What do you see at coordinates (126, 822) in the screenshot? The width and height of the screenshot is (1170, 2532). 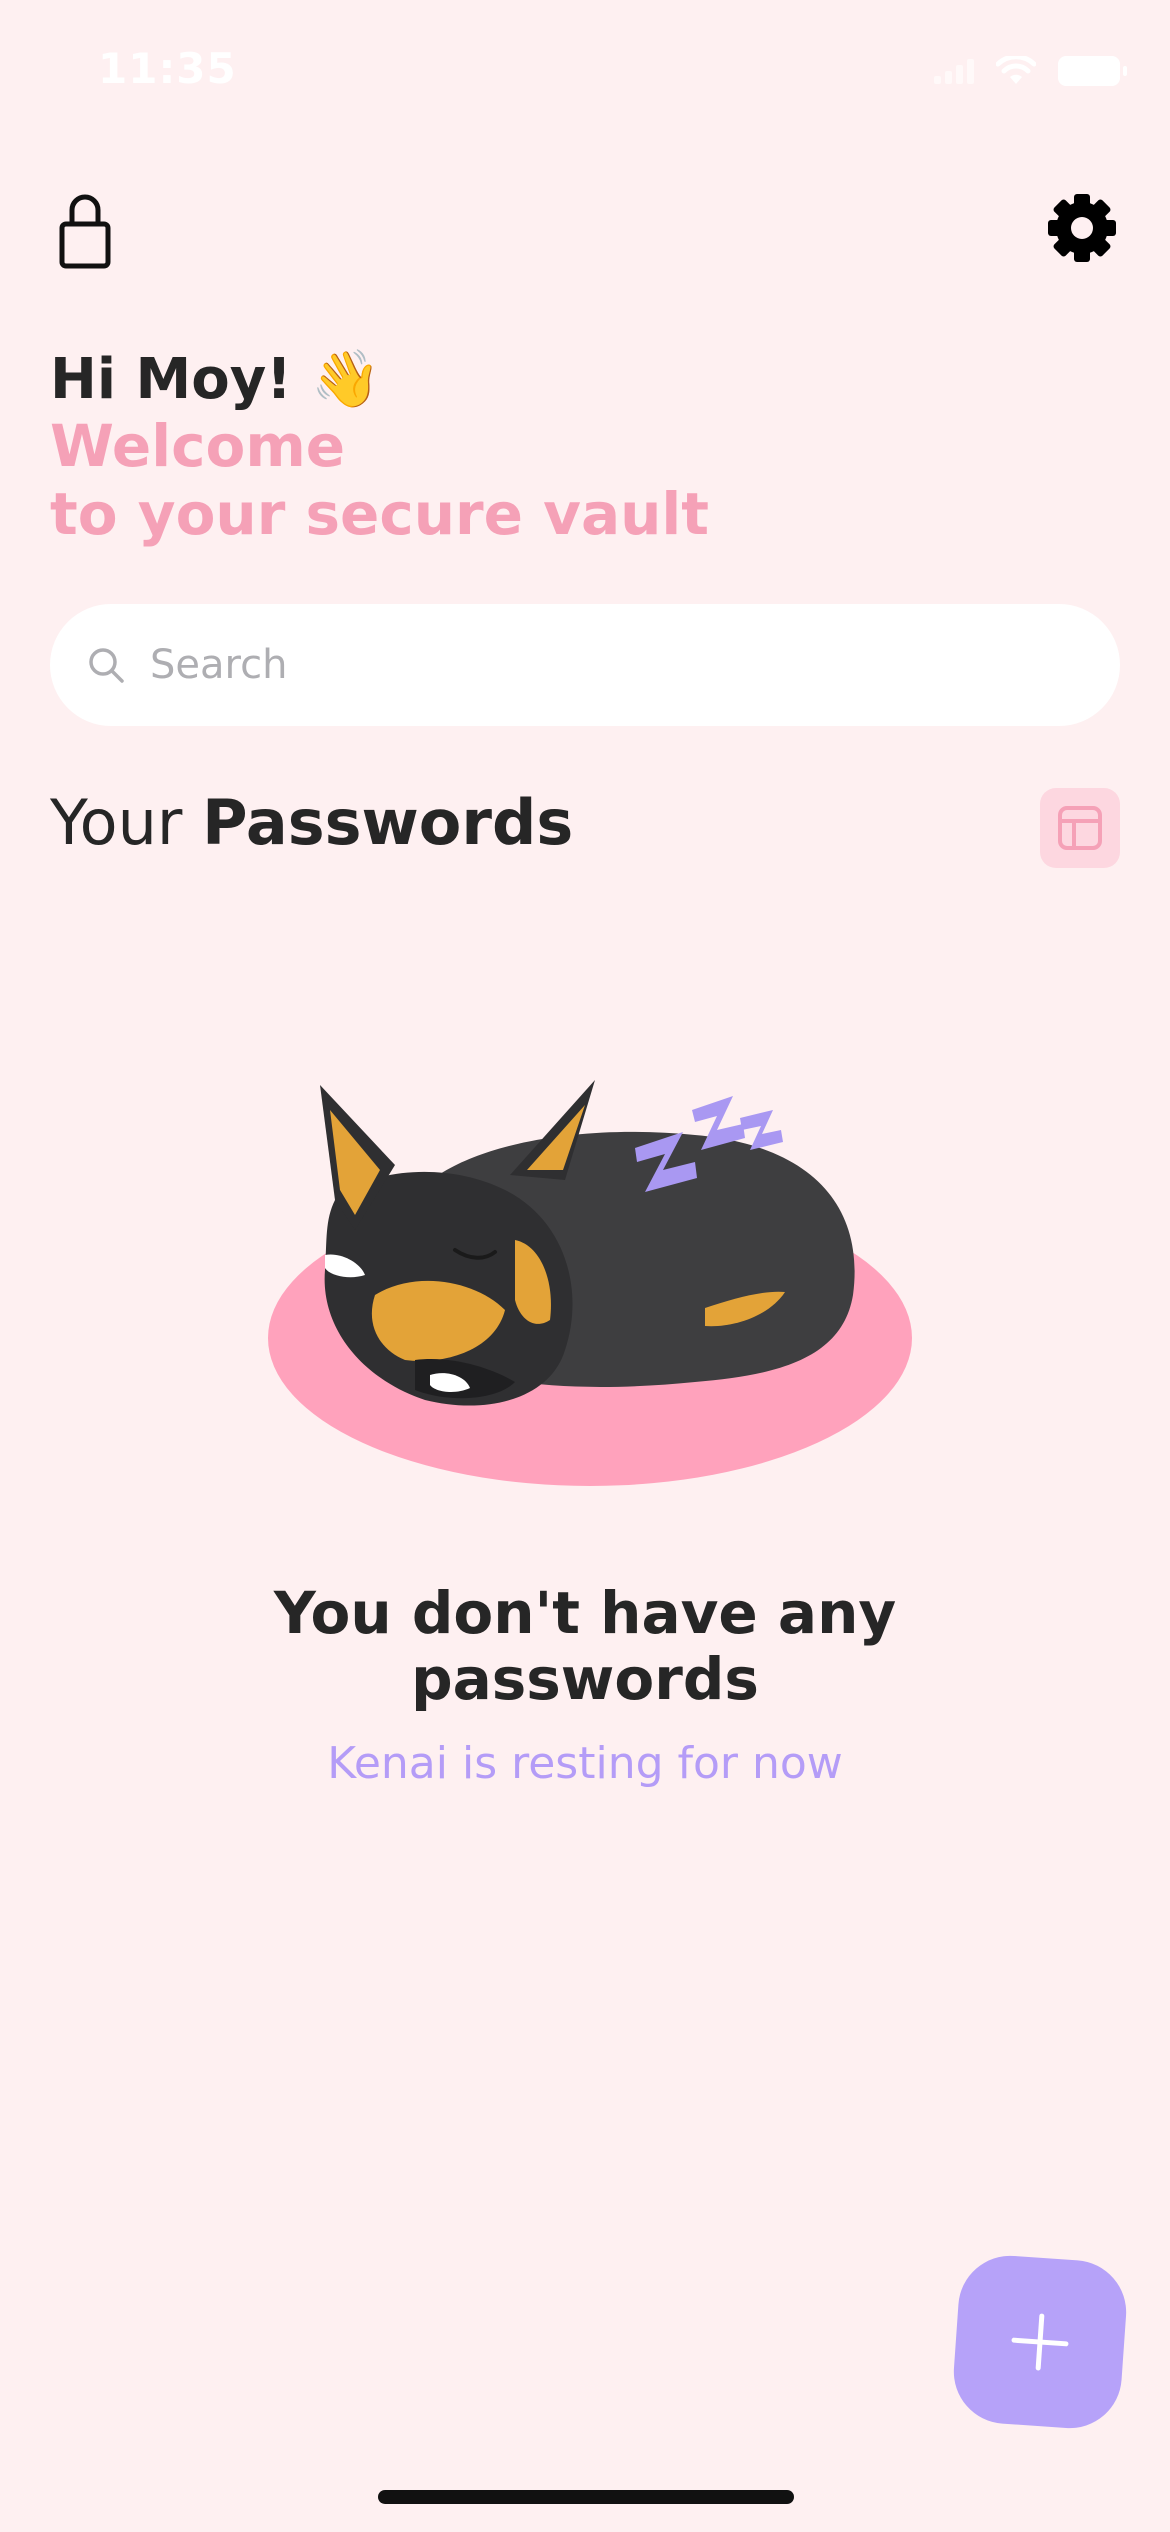 I see `section-title-prefix: Your` at bounding box center [126, 822].